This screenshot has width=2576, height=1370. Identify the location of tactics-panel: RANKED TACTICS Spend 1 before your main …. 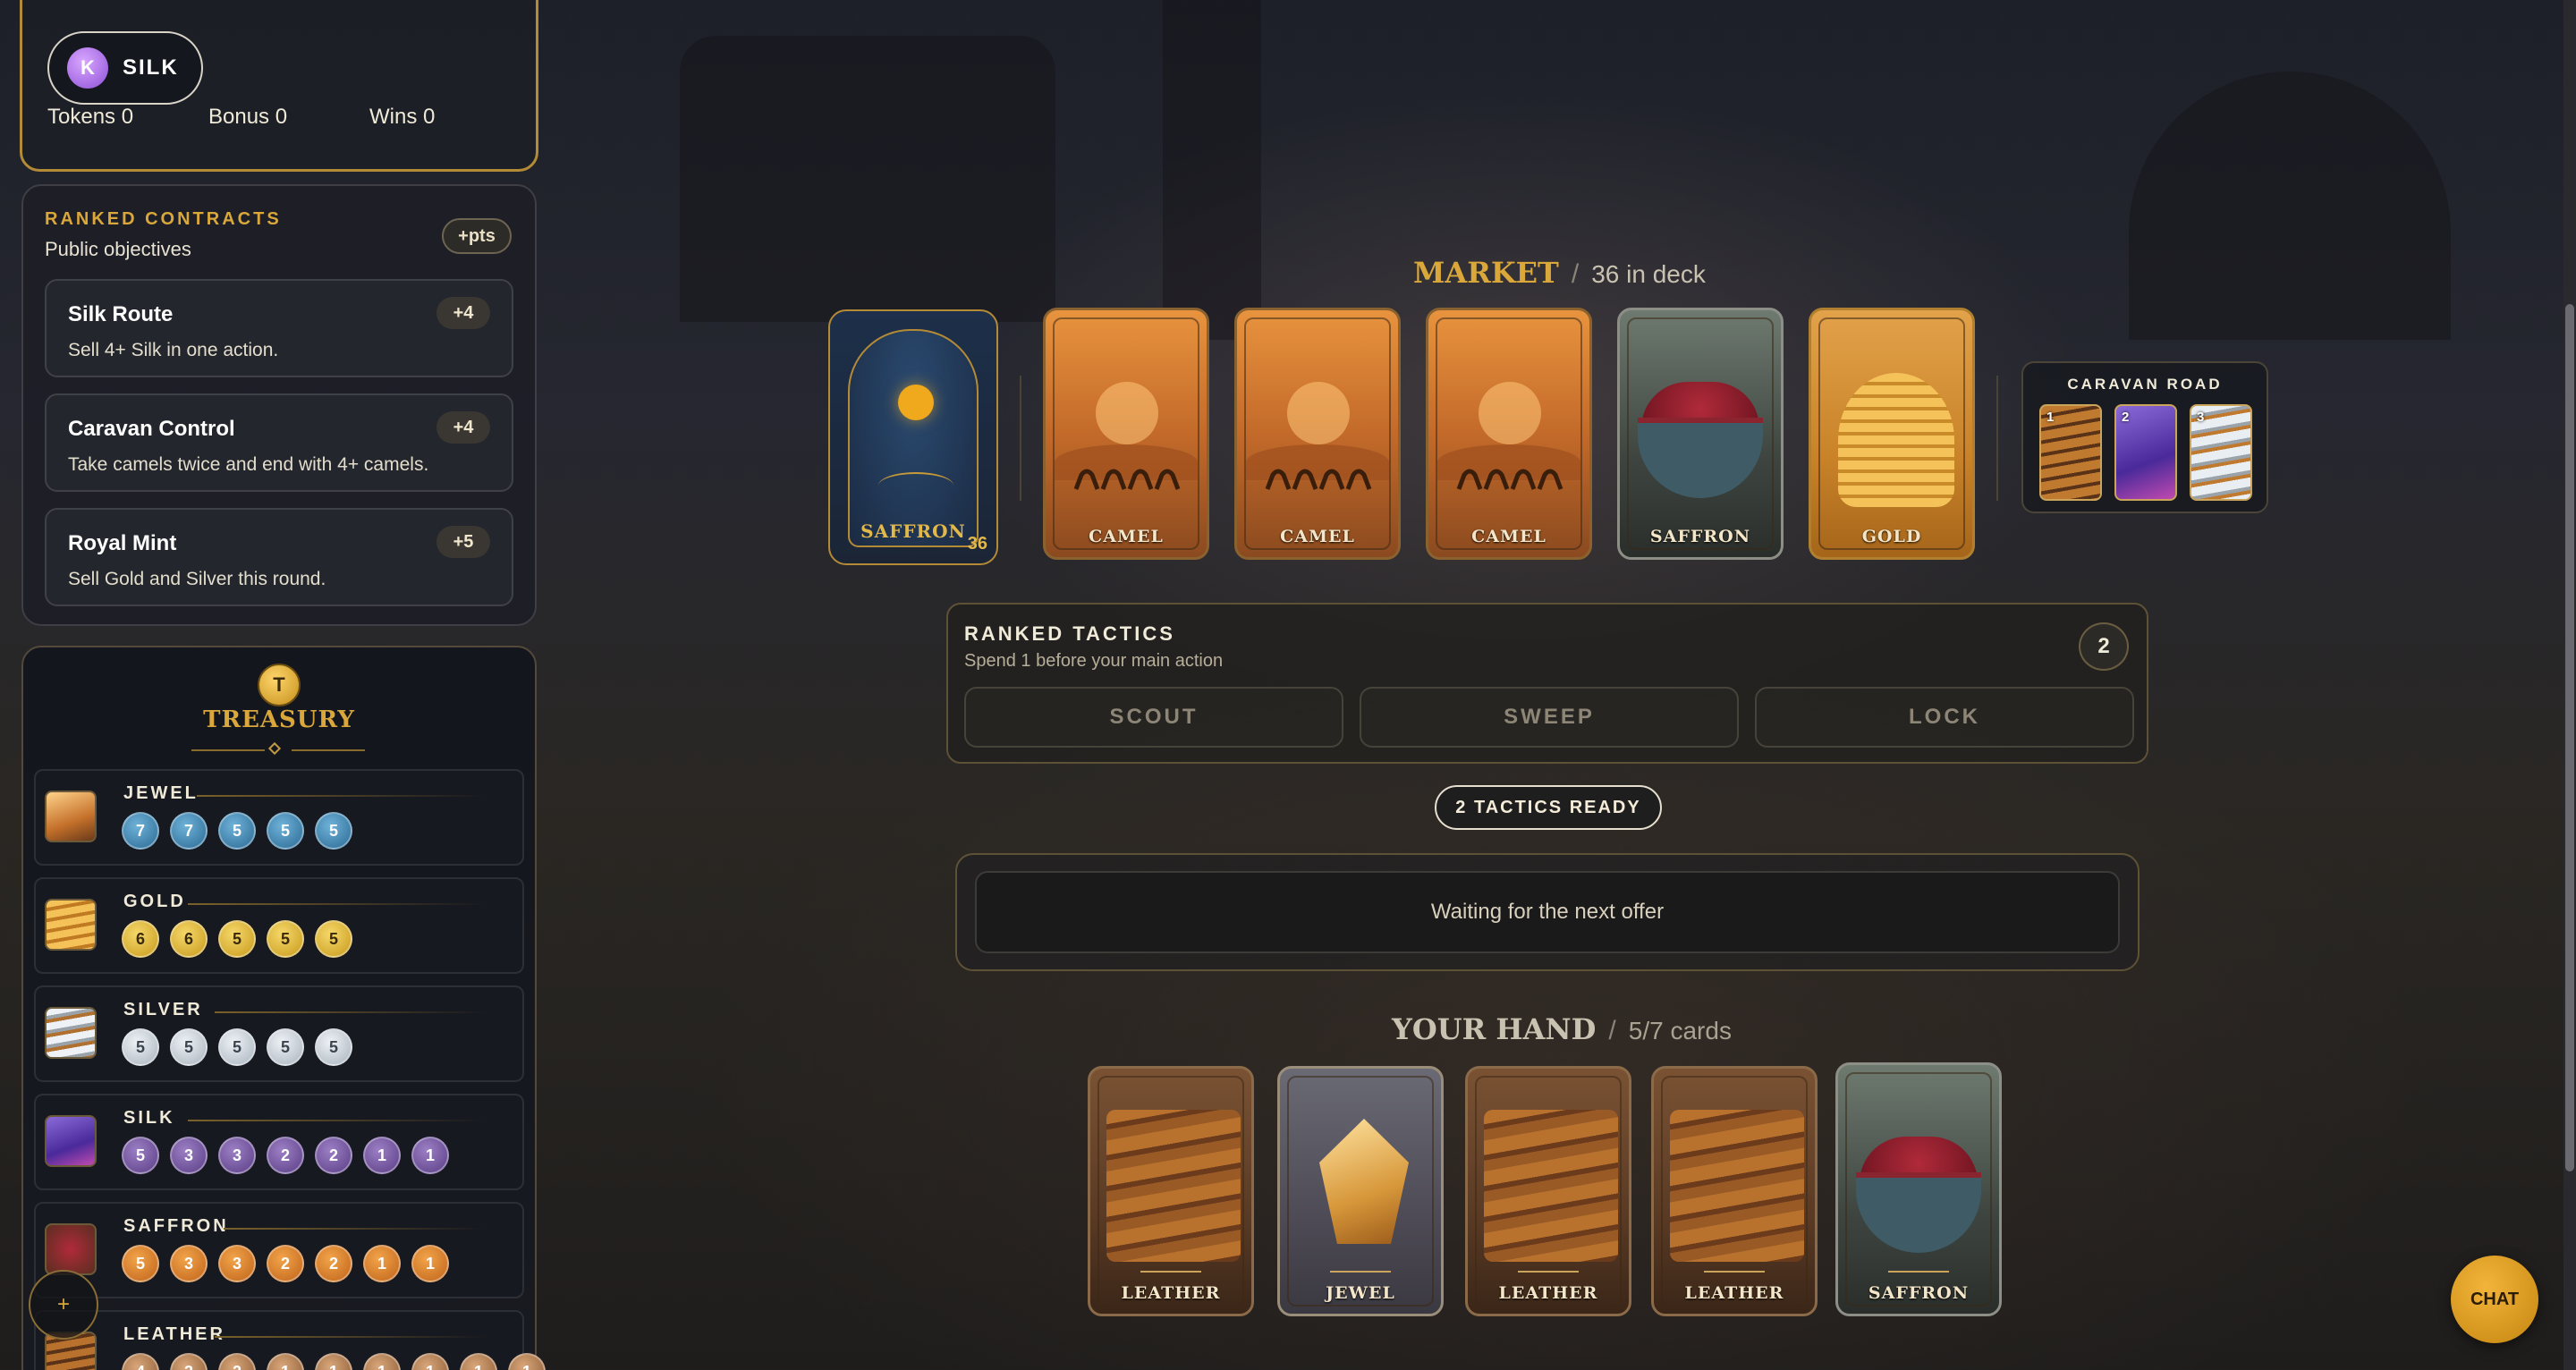
(1547, 683).